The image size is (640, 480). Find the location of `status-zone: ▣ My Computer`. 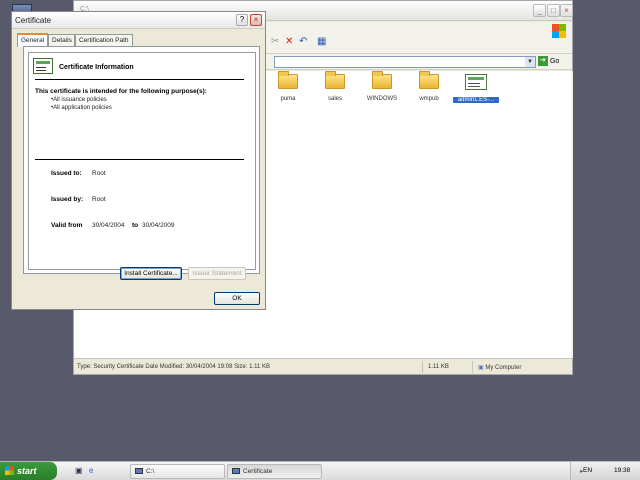

status-zone: ▣ My Computer is located at coordinates (500, 368).